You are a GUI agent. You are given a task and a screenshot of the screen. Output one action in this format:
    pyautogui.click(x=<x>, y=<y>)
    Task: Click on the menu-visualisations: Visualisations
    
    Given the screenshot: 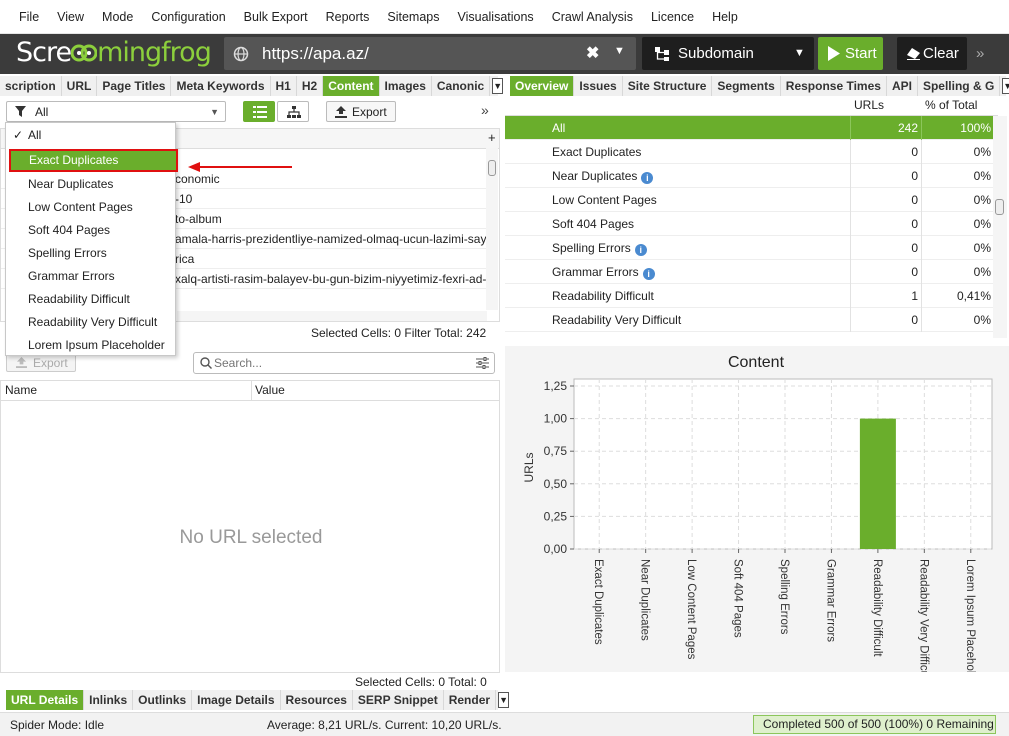 What is the action you would take?
    pyautogui.click(x=495, y=17)
    